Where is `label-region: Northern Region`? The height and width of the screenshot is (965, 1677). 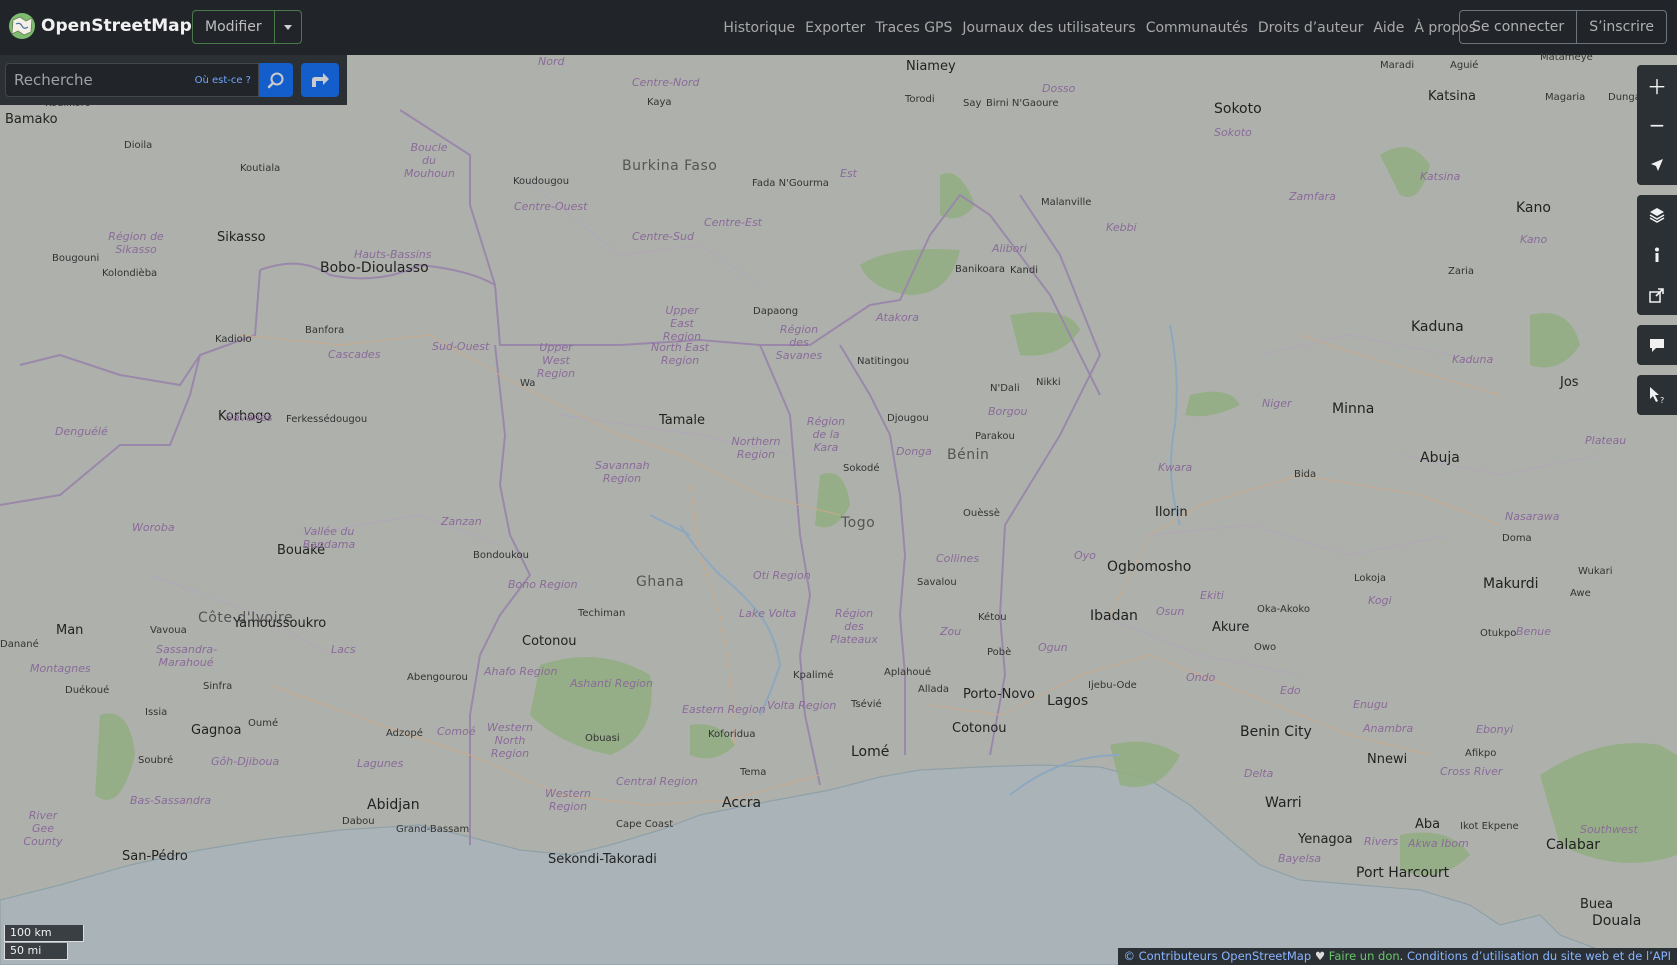 label-region: Northern Region is located at coordinates (756, 448).